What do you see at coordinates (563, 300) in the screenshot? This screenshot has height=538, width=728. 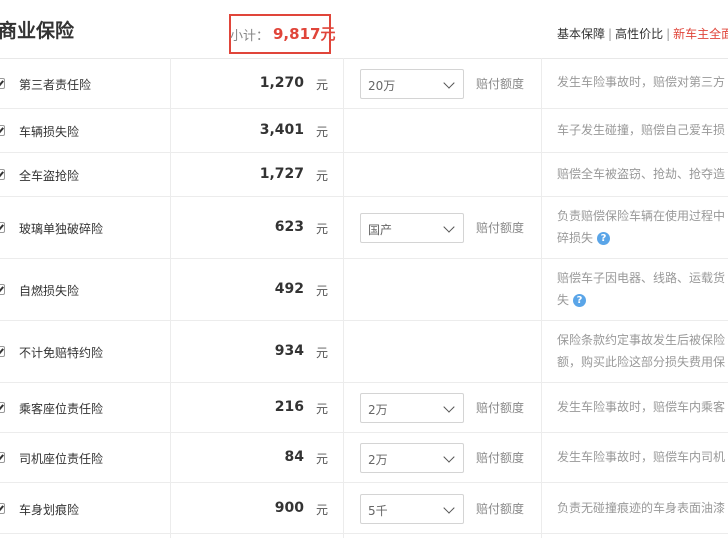 I see `description-line: 失` at bounding box center [563, 300].